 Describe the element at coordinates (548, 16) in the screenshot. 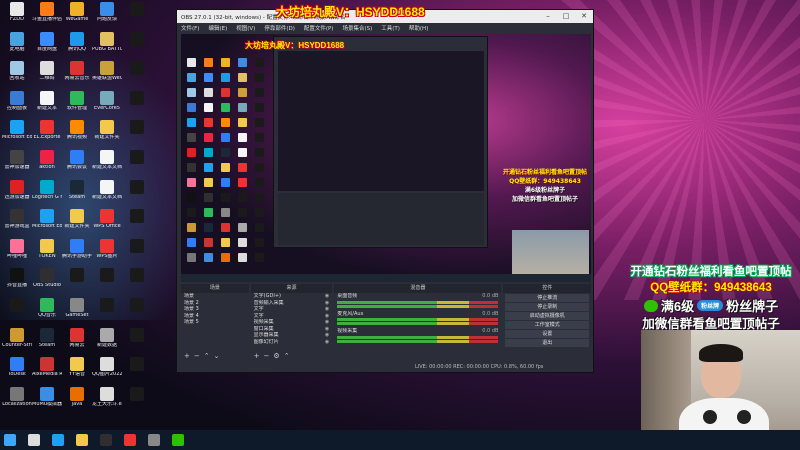

I see `minimize-icon: –` at that location.